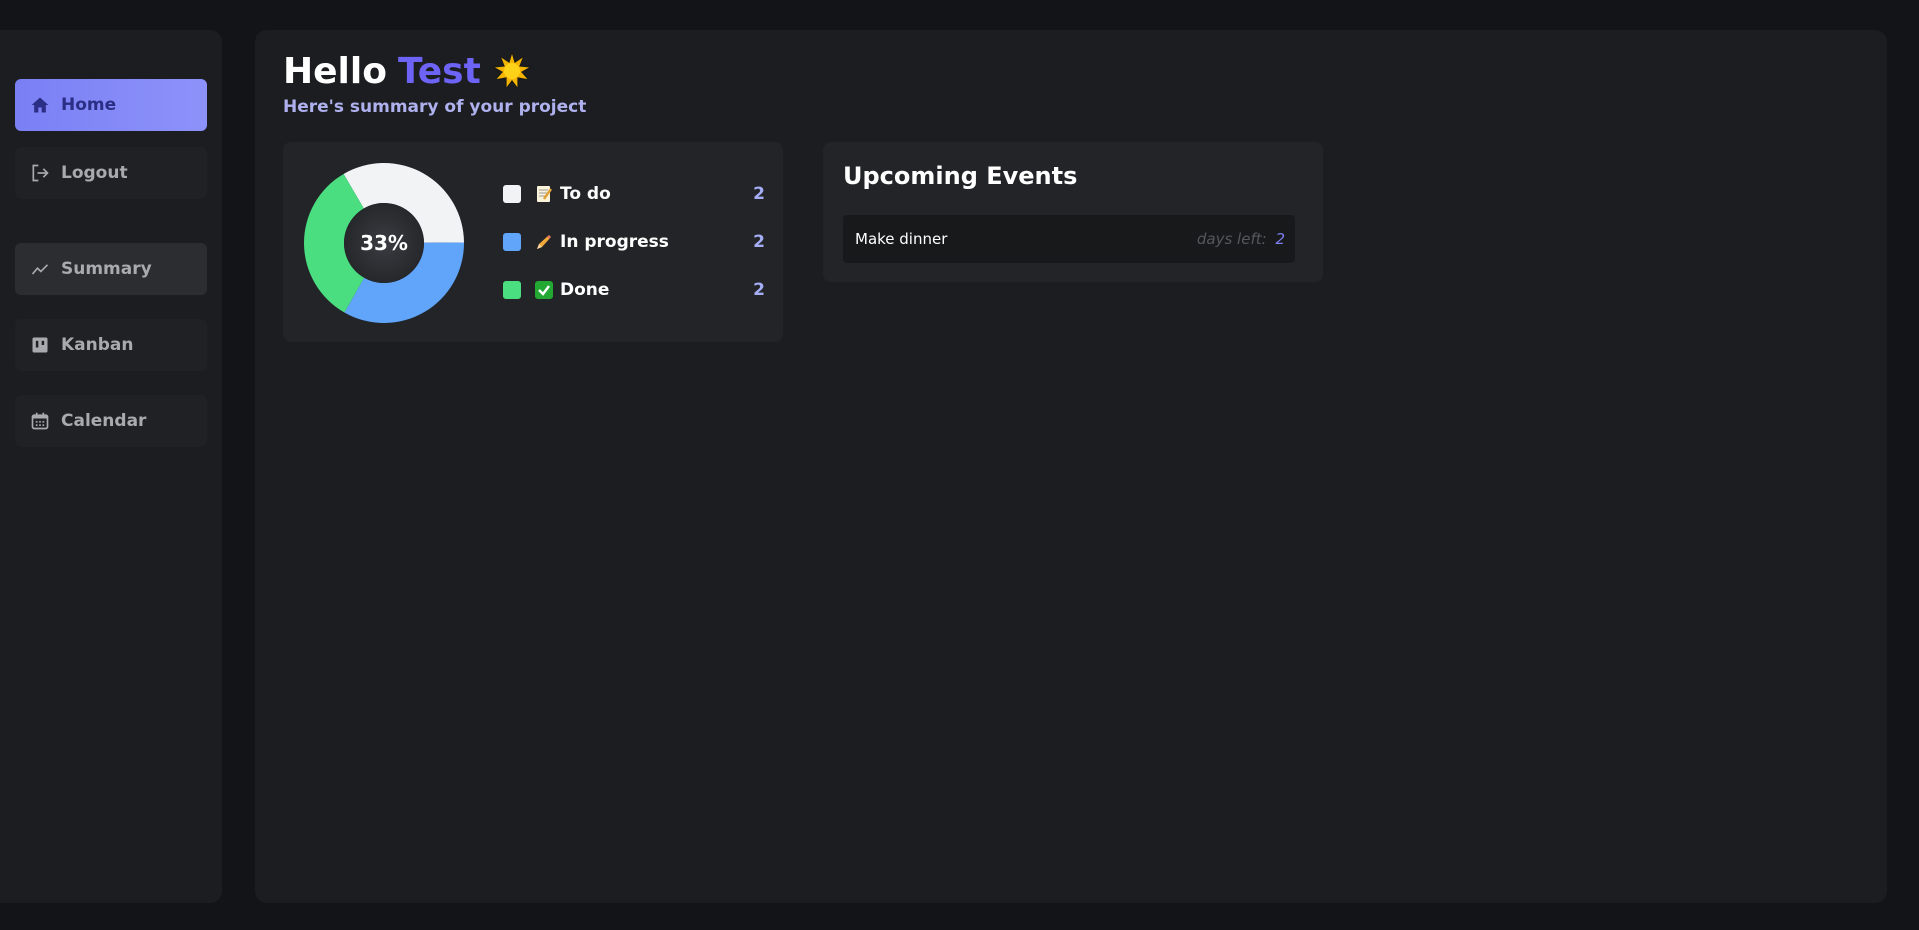 This screenshot has width=1919, height=930. What do you see at coordinates (111, 466) in the screenshot?
I see `sidebar: Home Logout Summary Kanban Calendar` at bounding box center [111, 466].